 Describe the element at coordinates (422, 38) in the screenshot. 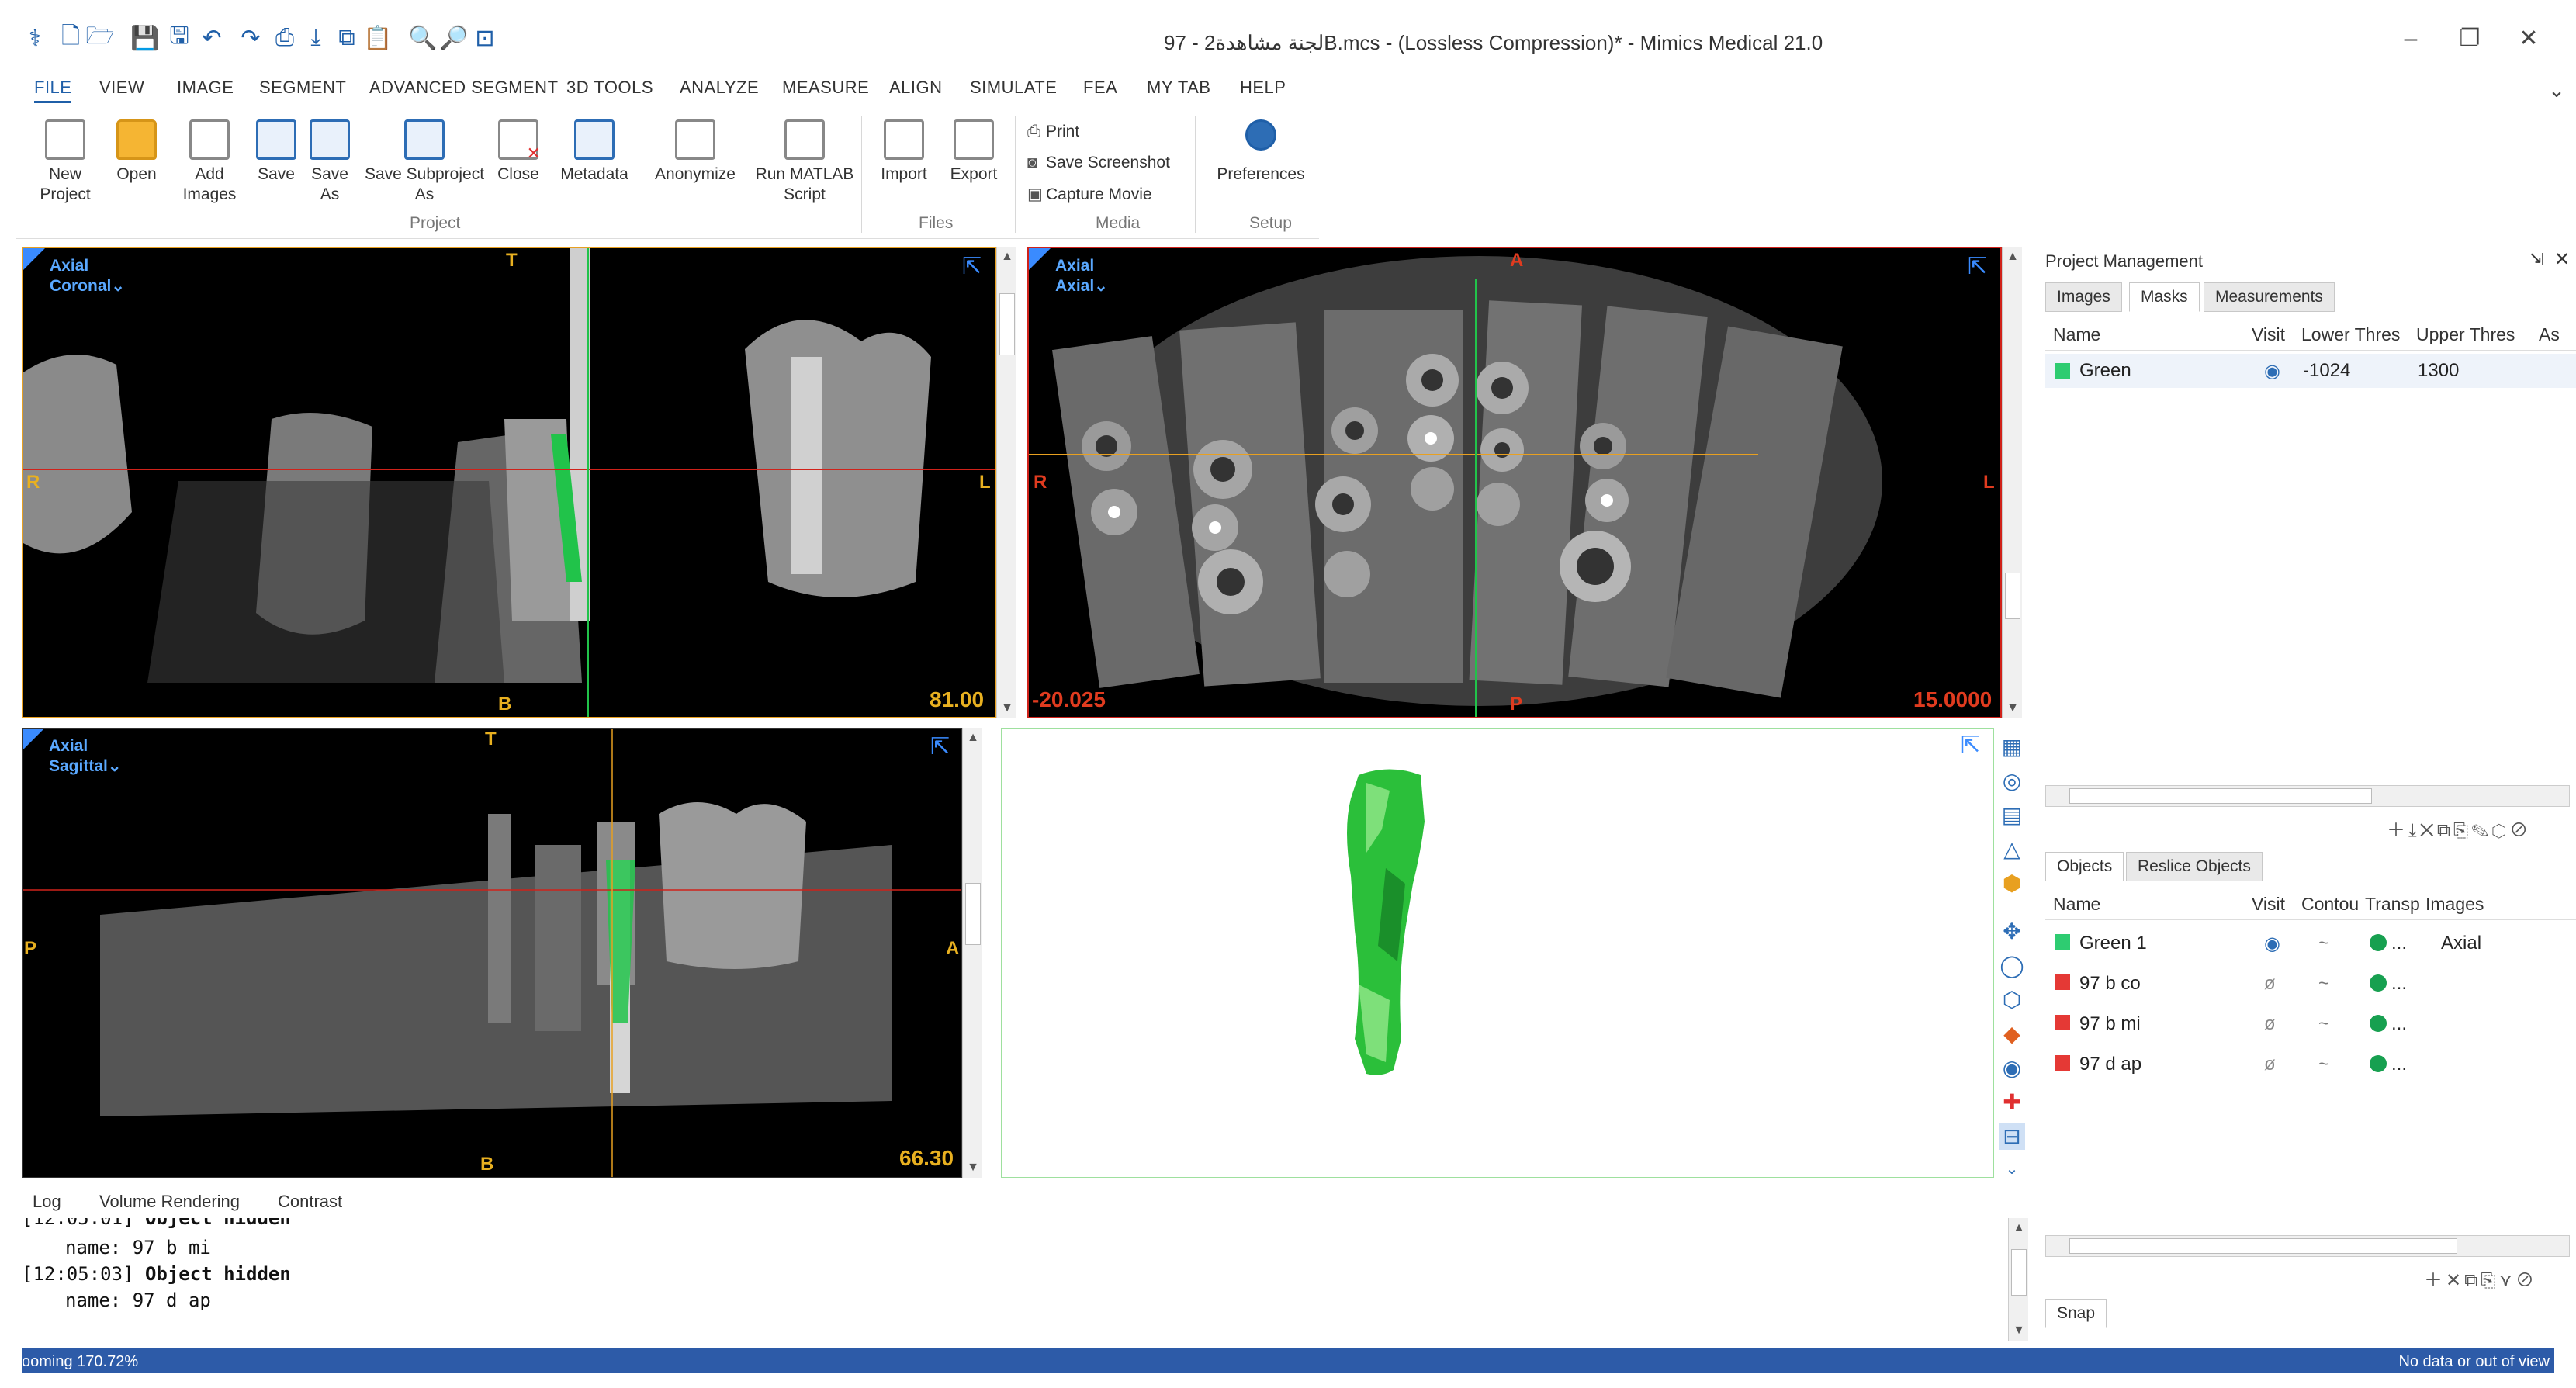

I see `zoom-in-icon: 🔍` at that location.